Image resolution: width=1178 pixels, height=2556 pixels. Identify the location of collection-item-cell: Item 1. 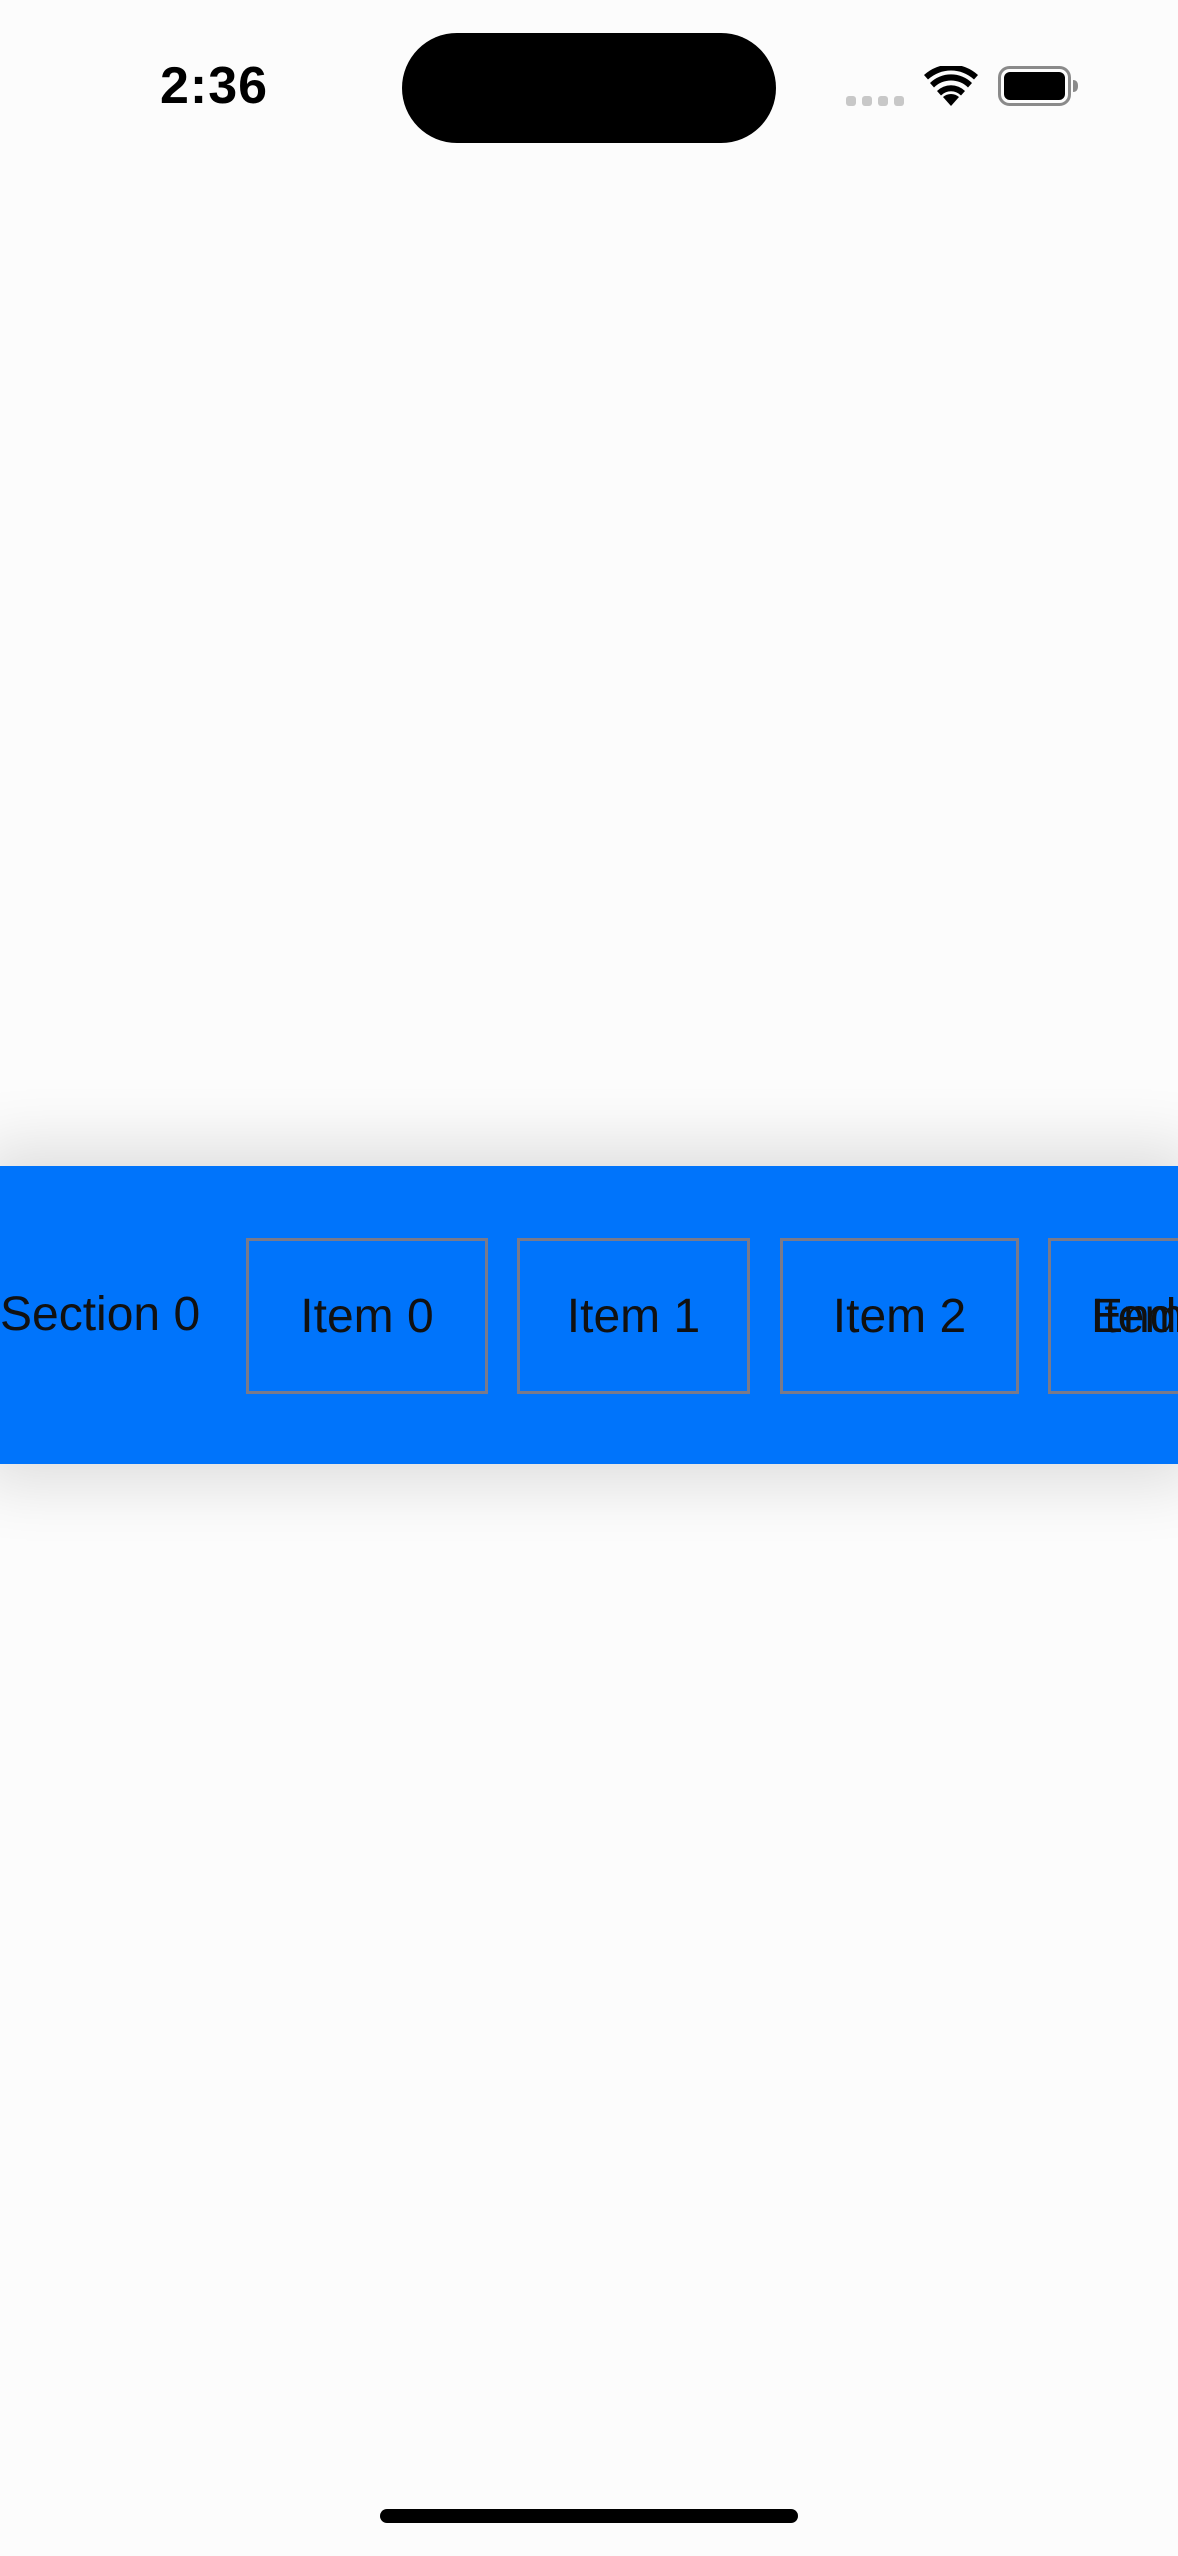
(633, 1316).